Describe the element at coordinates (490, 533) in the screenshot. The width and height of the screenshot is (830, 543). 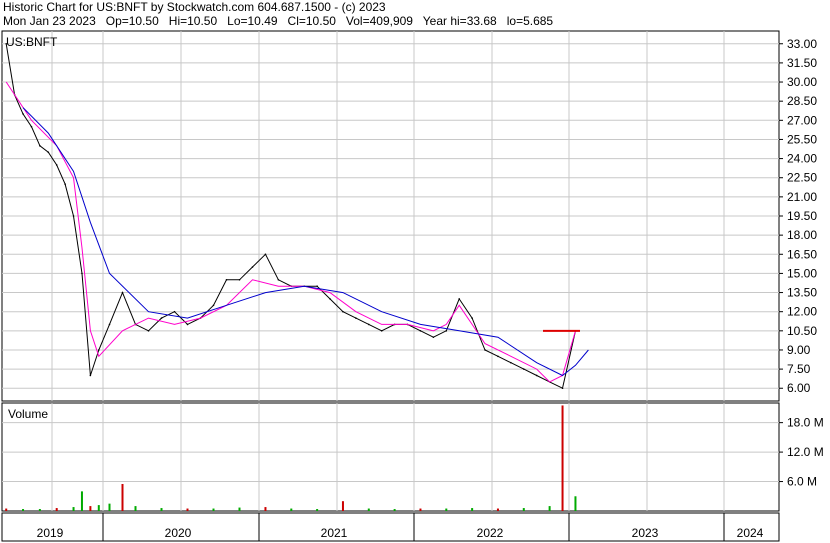
I see `x-axis-label: 2022` at that location.